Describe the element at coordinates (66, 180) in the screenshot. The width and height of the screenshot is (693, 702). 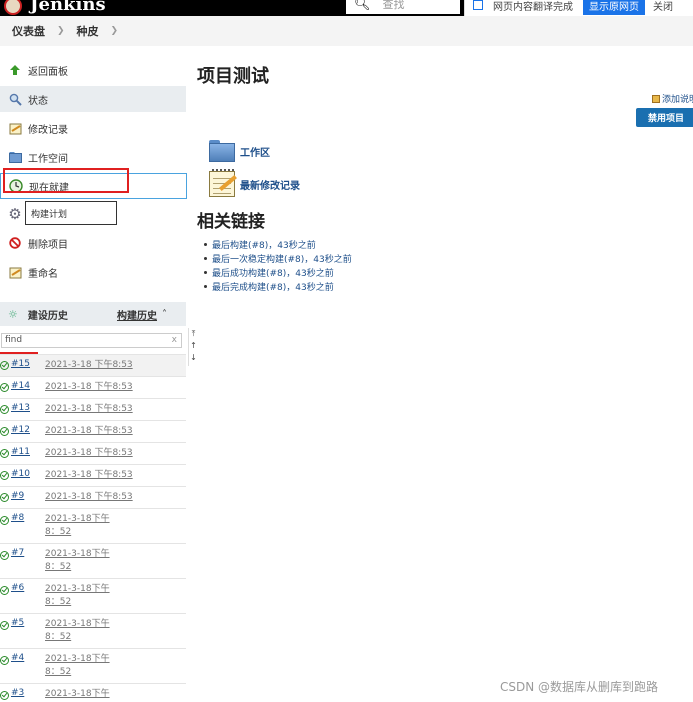
I see `annotation-box-build-now` at that location.